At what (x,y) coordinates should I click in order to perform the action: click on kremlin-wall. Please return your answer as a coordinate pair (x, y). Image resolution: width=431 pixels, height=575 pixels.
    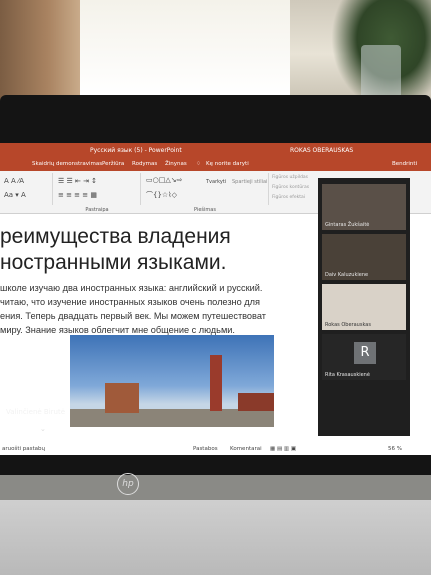
    Looking at the image, I should click on (256, 402).